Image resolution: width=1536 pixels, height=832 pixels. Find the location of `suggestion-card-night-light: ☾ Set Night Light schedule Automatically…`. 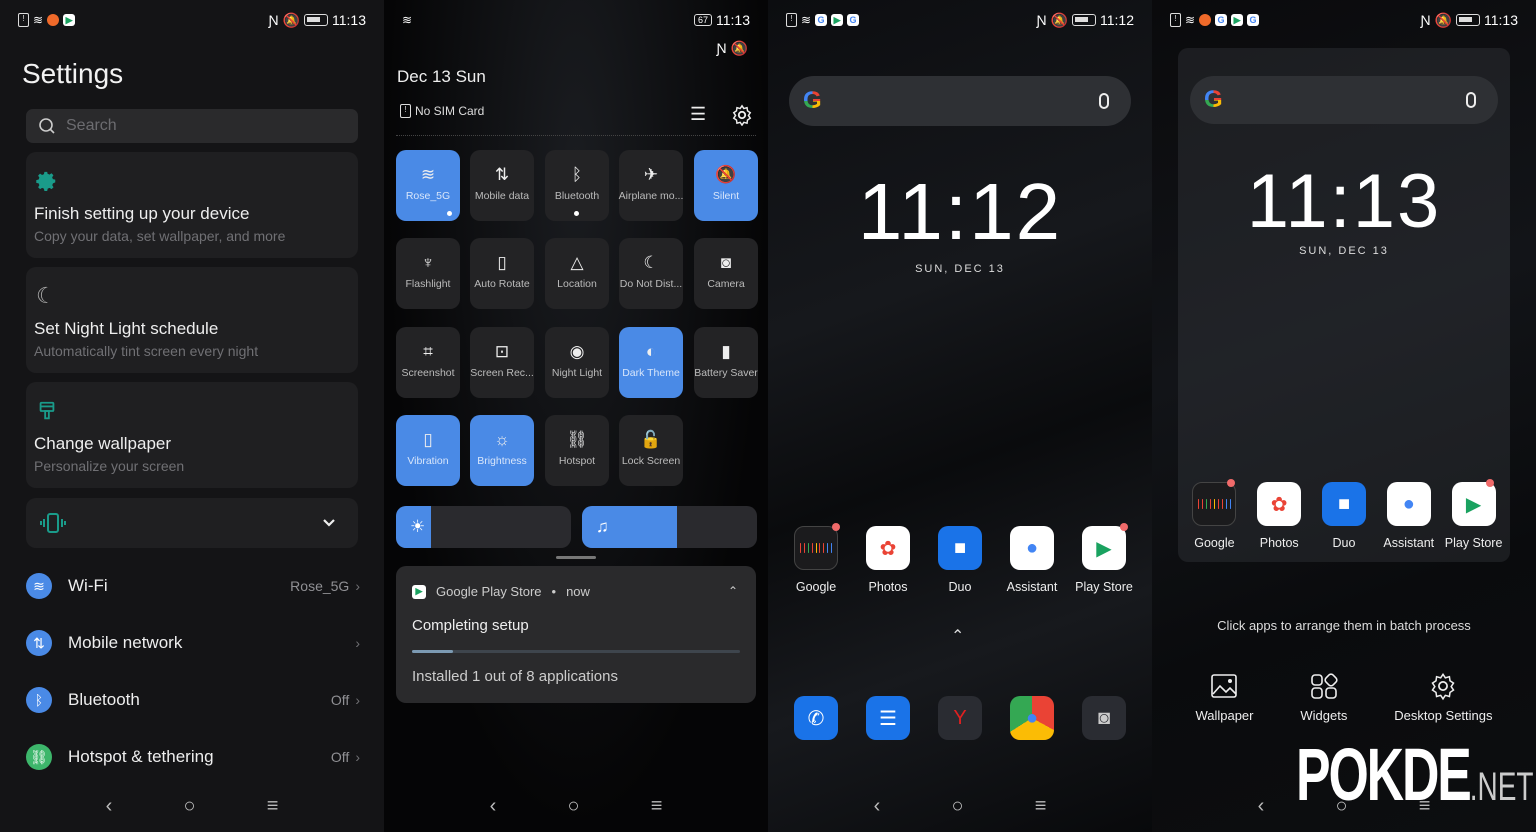

suggestion-card-night-light: ☾ Set Night Light schedule Automatically… is located at coordinates (192, 320).